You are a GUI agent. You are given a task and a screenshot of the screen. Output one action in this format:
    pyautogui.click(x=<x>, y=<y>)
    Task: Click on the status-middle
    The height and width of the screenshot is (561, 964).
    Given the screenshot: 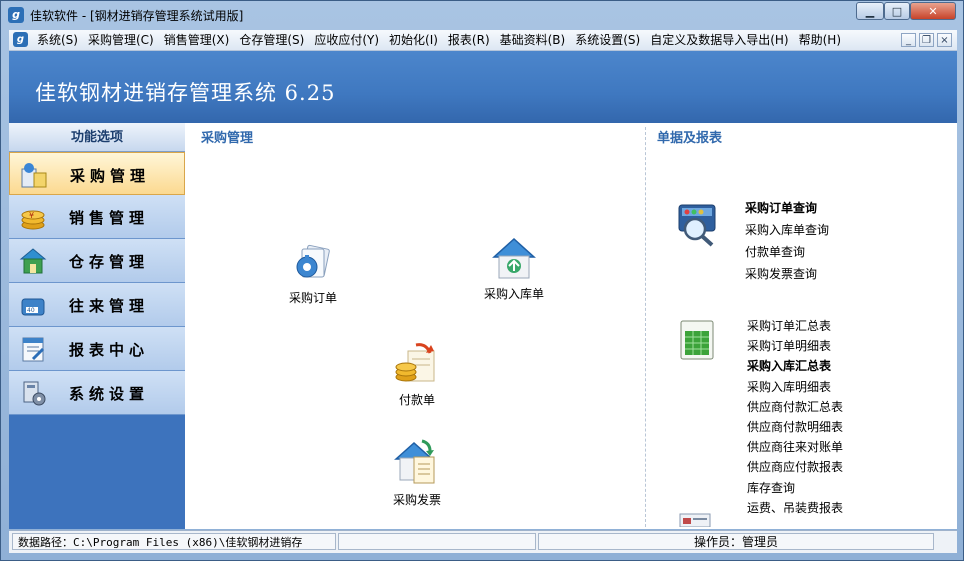 What is the action you would take?
    pyautogui.click(x=437, y=541)
    